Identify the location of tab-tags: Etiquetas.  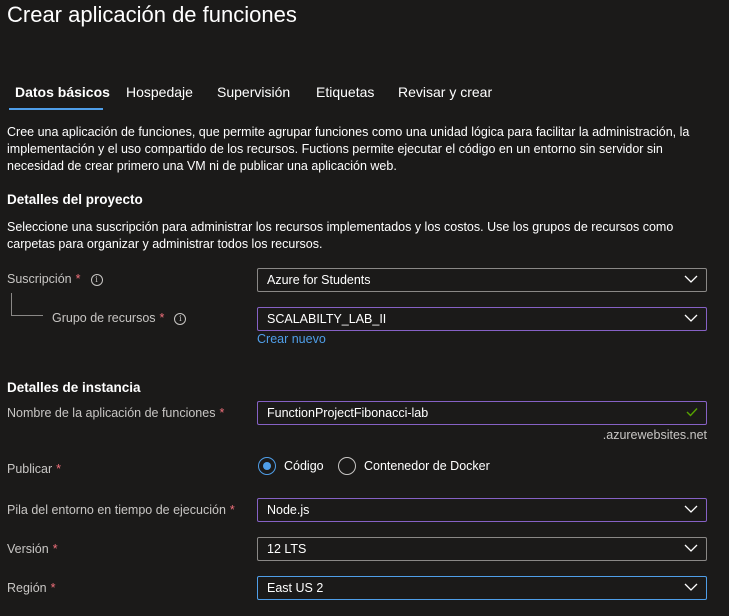
(345, 98).